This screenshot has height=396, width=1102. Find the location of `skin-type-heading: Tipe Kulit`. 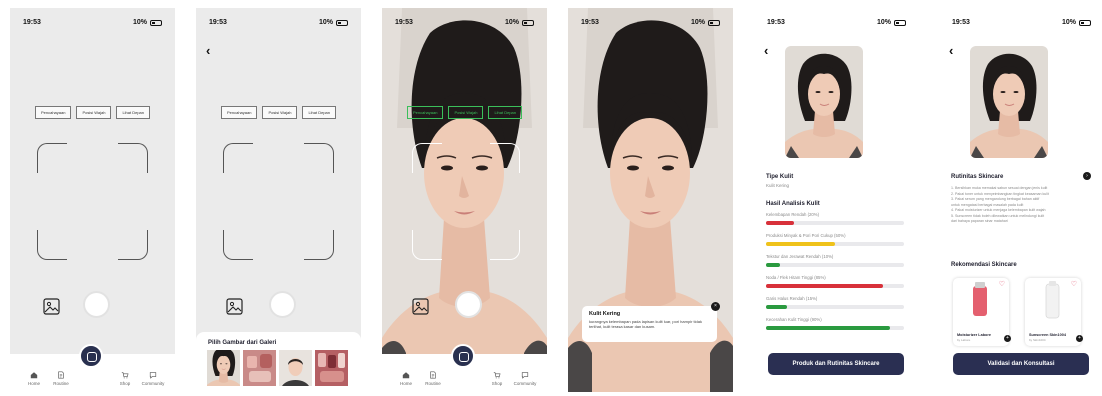

skin-type-heading: Tipe Kulit is located at coordinates (780, 177).